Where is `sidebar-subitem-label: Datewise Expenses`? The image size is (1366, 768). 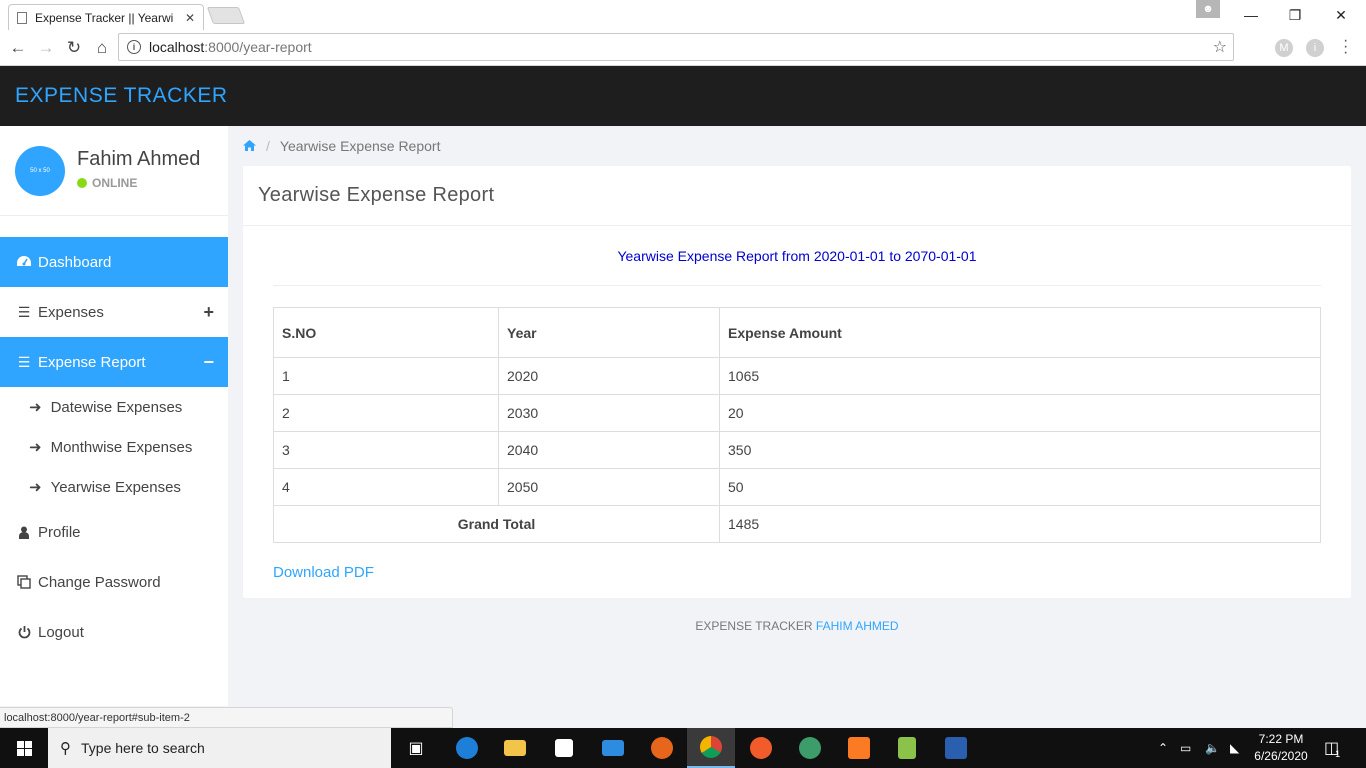
sidebar-subitem-label: Datewise Expenses is located at coordinates (116, 407).